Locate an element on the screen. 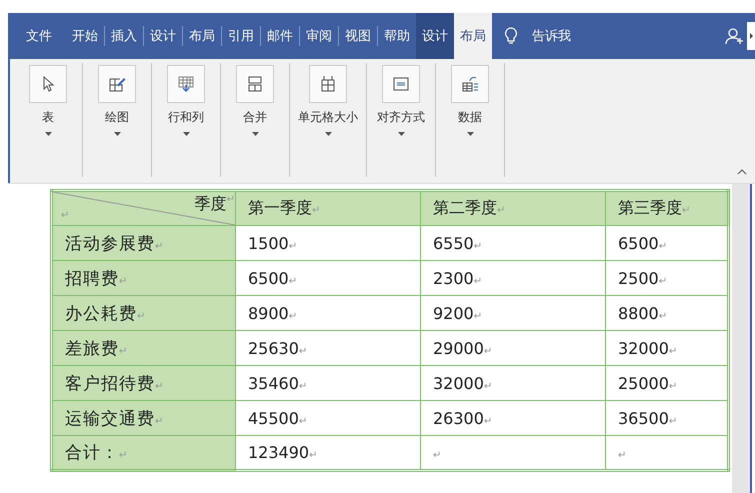 Image resolution: width=755 pixels, height=493 pixels. row-header: 差旅费 is located at coordinates (92, 348).